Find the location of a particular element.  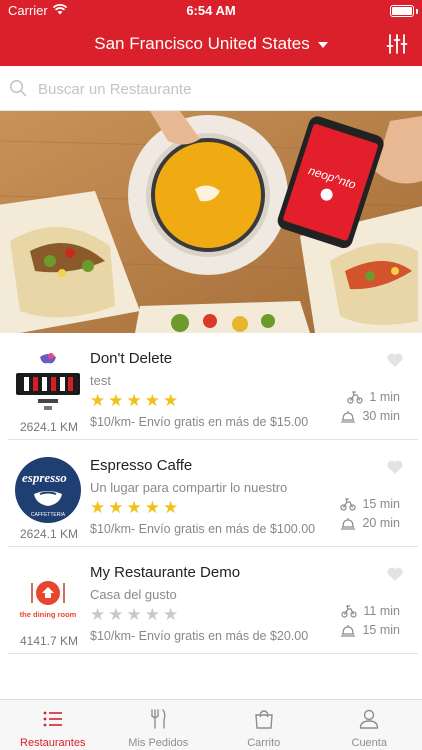

nav-bar: San Francisco United States is located at coordinates (211, 44).